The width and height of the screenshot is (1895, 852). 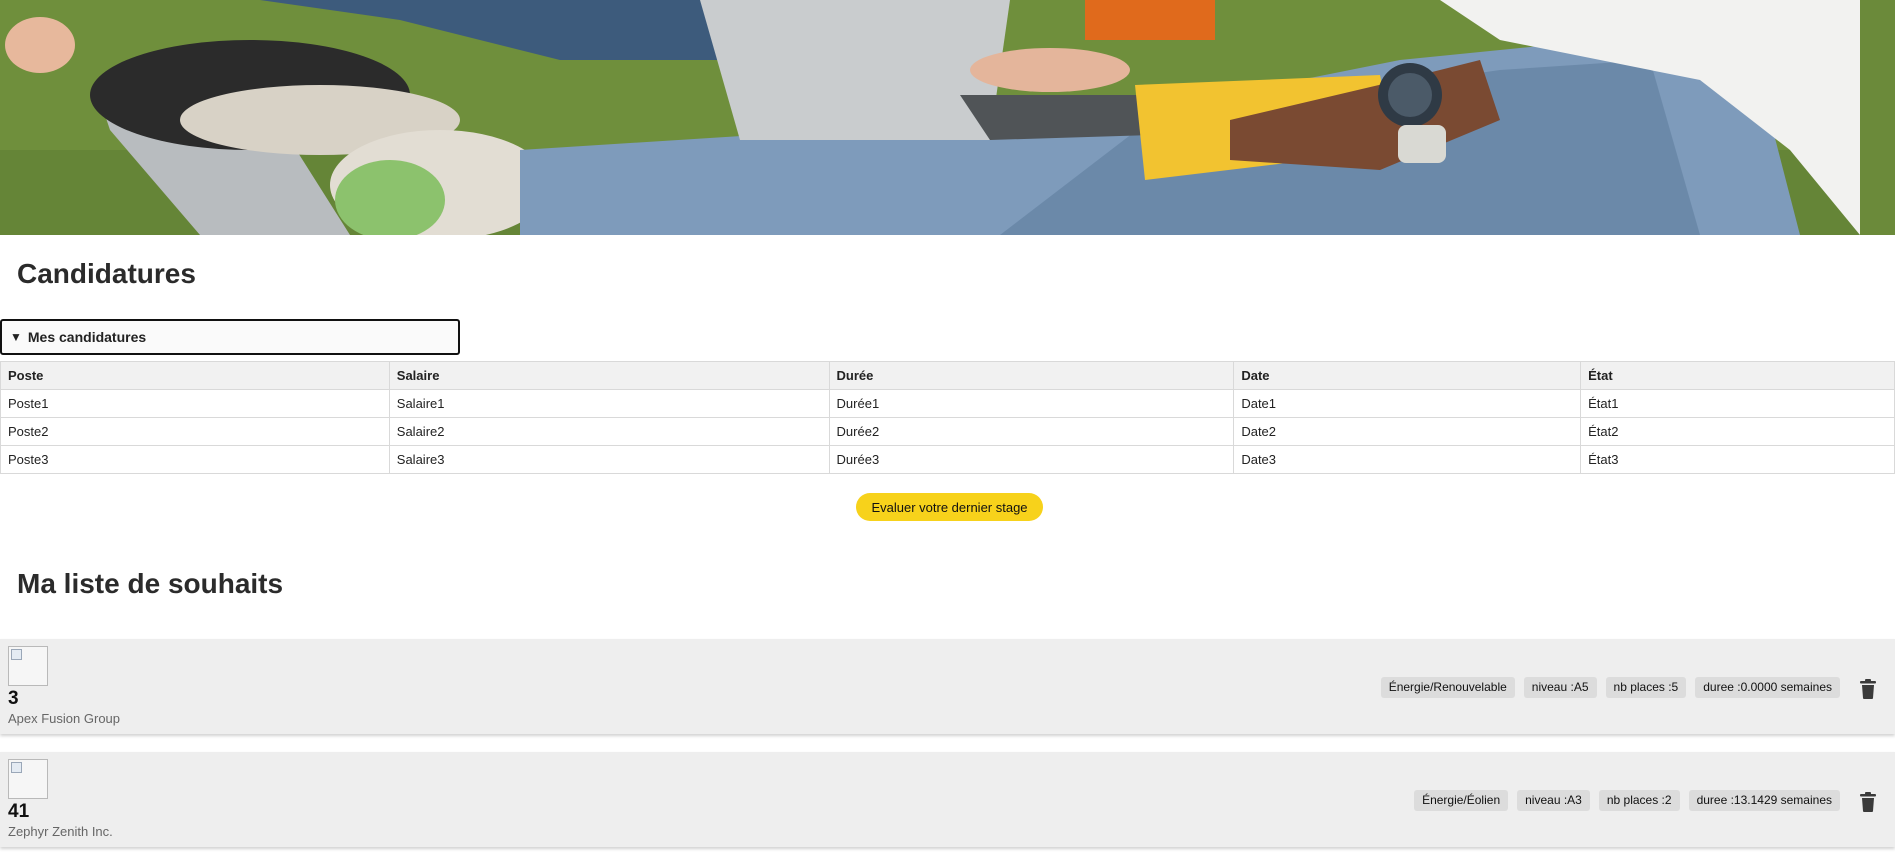 What do you see at coordinates (609, 431) in the screenshot?
I see `cell-salaire: Salaire2` at bounding box center [609, 431].